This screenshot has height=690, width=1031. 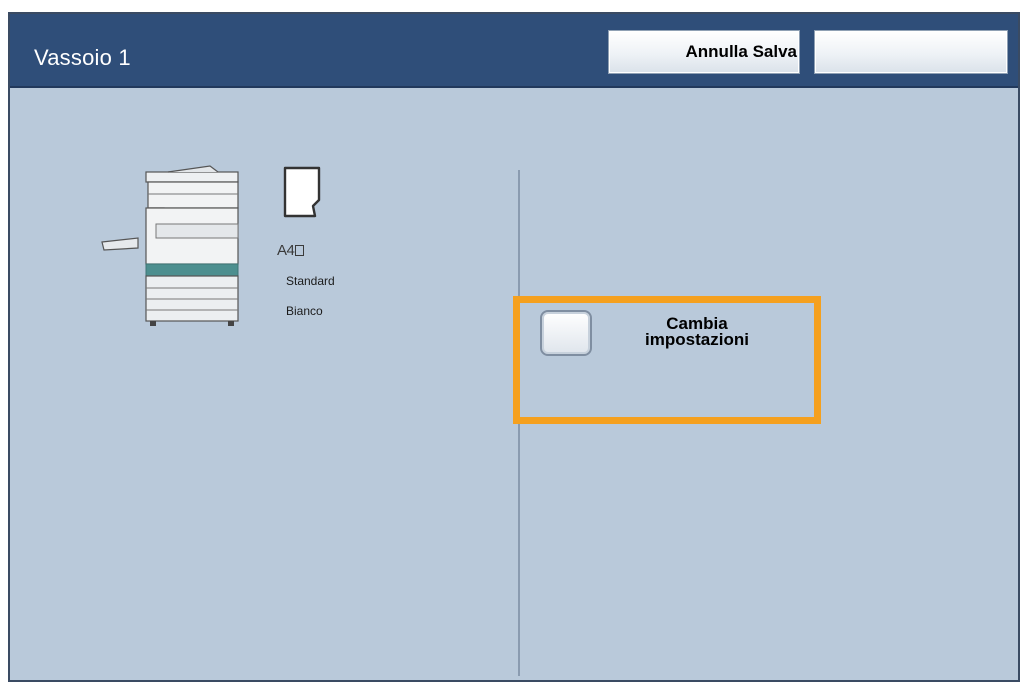 I want to click on change-settings-label: Cambia impostazioni, so click(x=697, y=332).